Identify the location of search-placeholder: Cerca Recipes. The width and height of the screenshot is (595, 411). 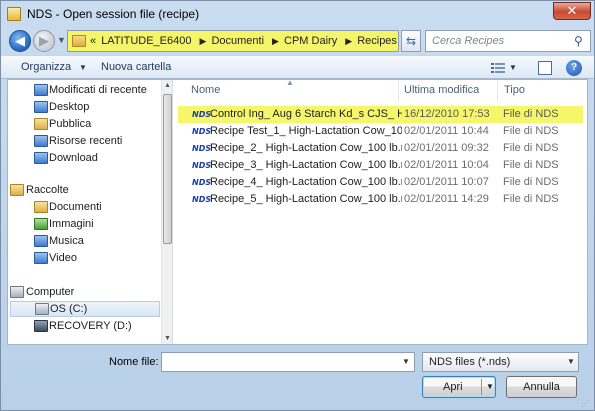
(468, 41).